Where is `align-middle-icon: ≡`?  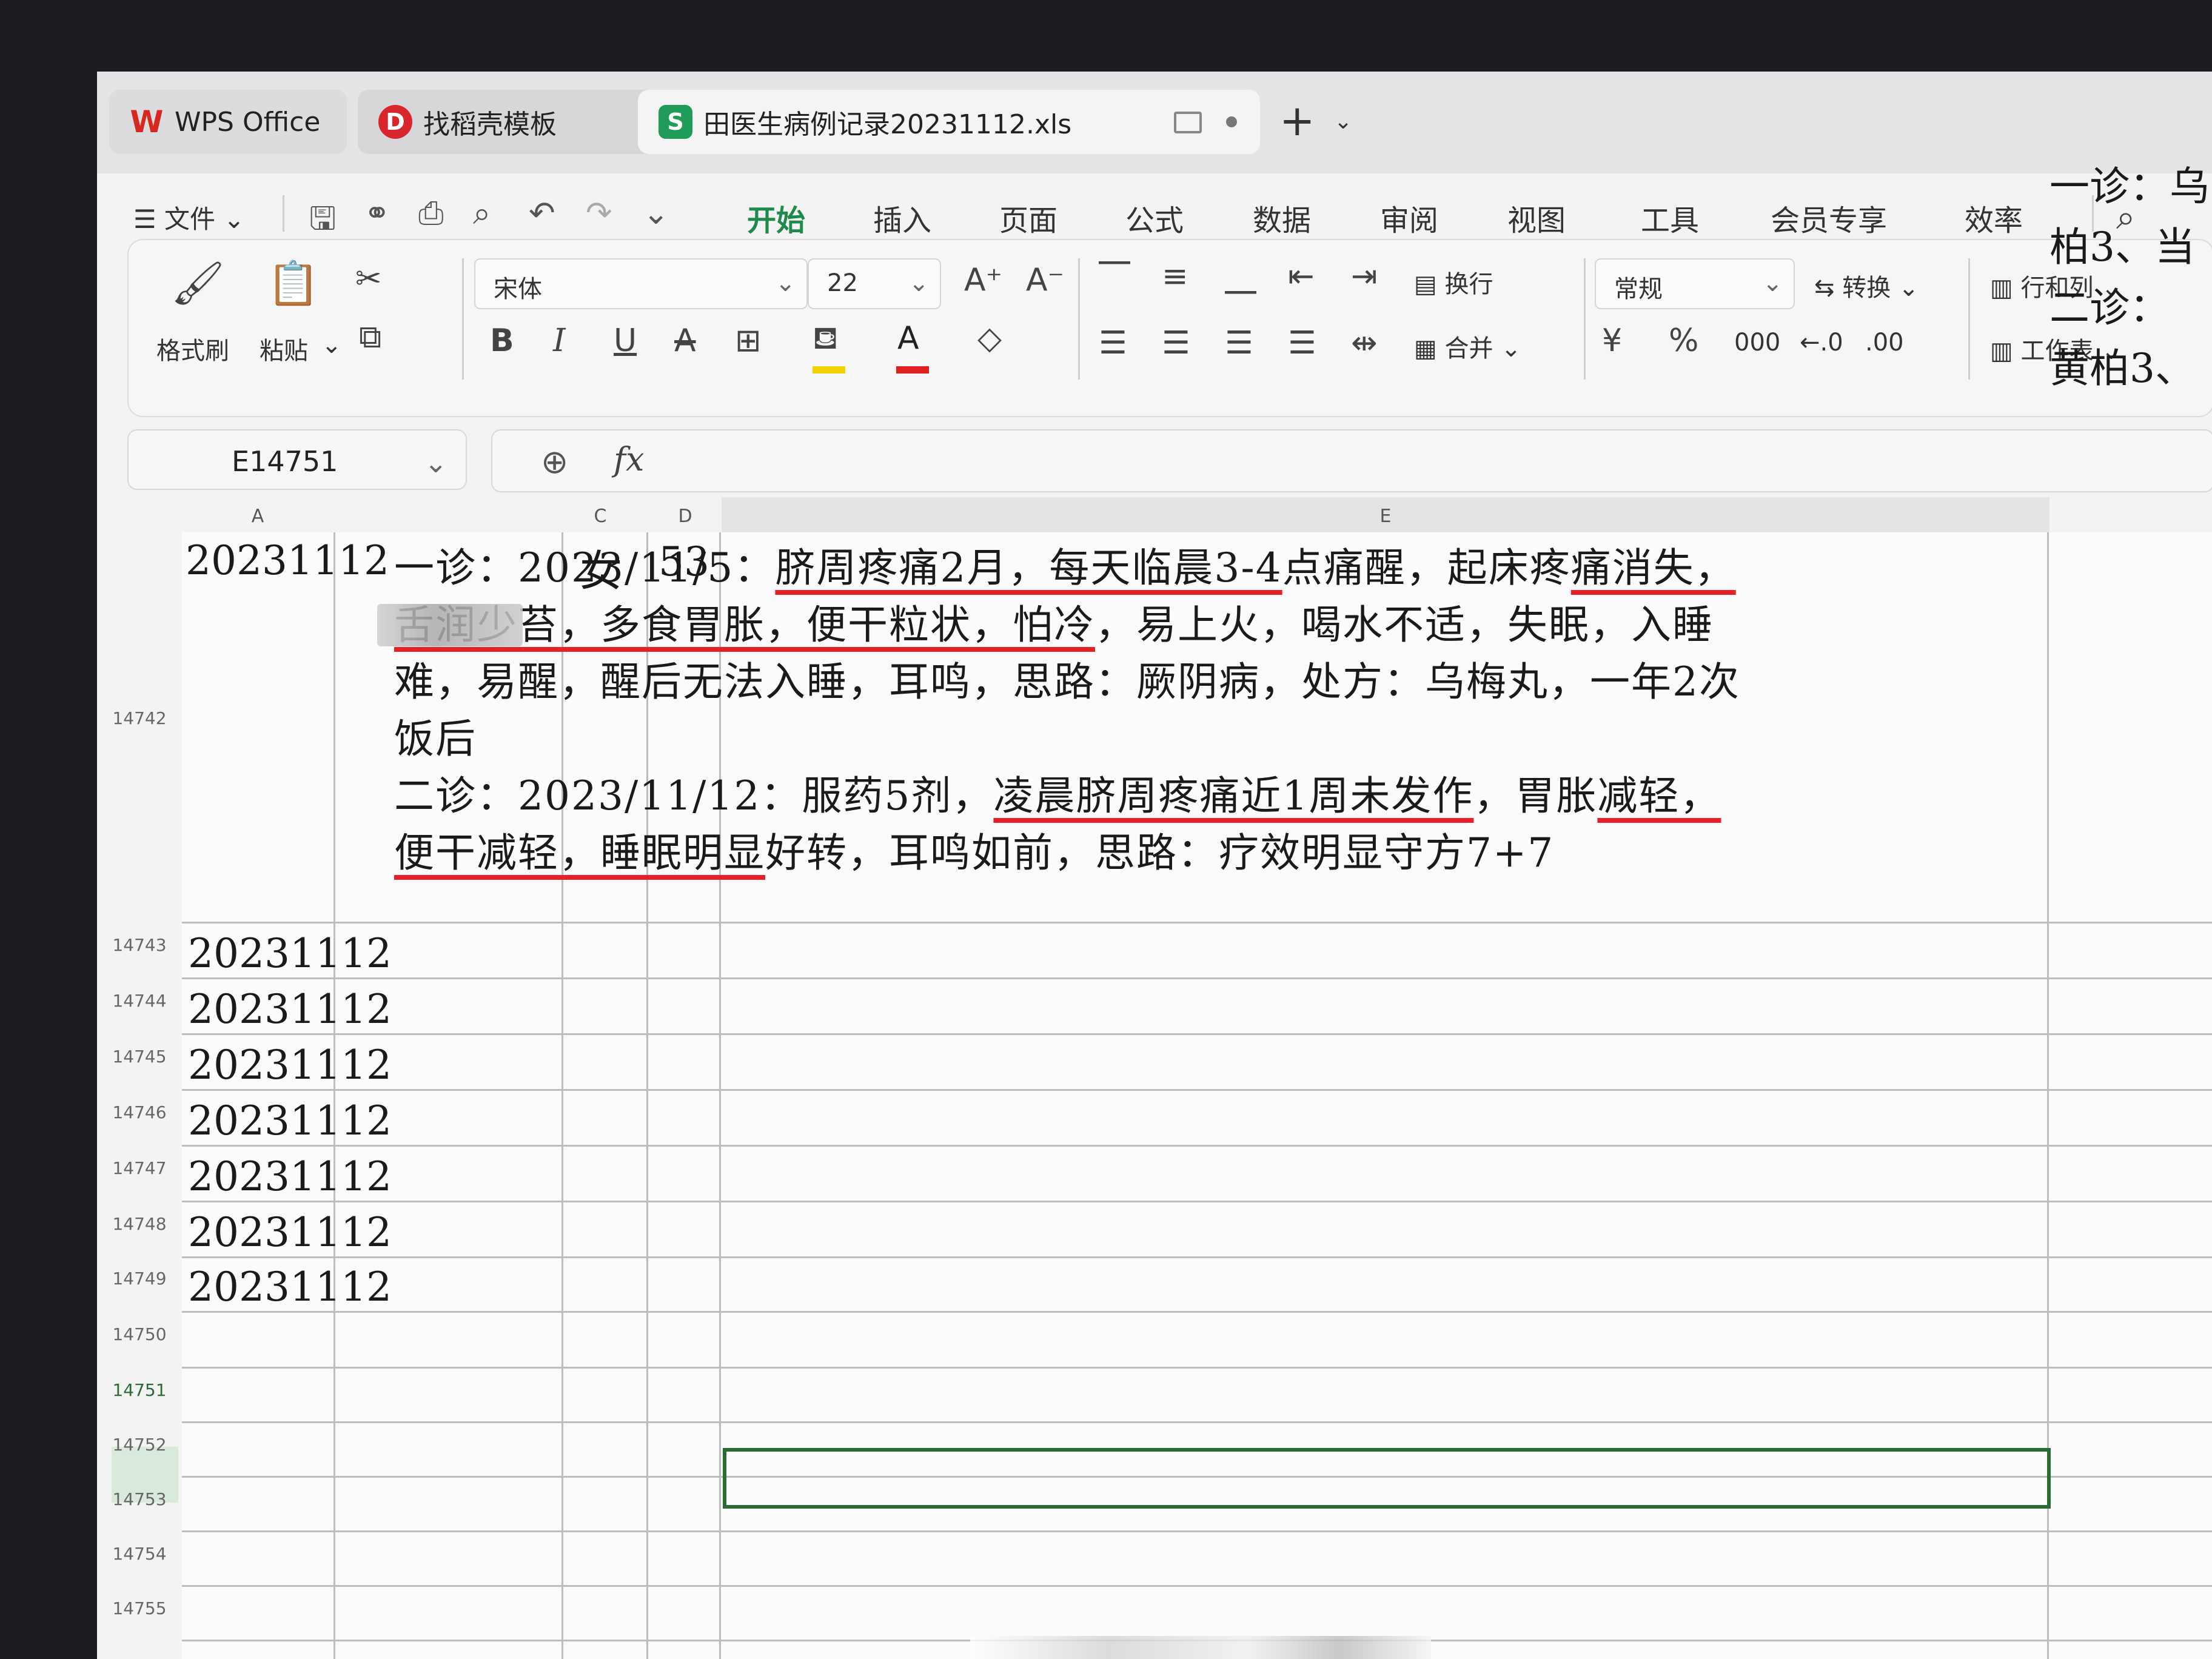 align-middle-icon: ≡ is located at coordinates (1175, 276).